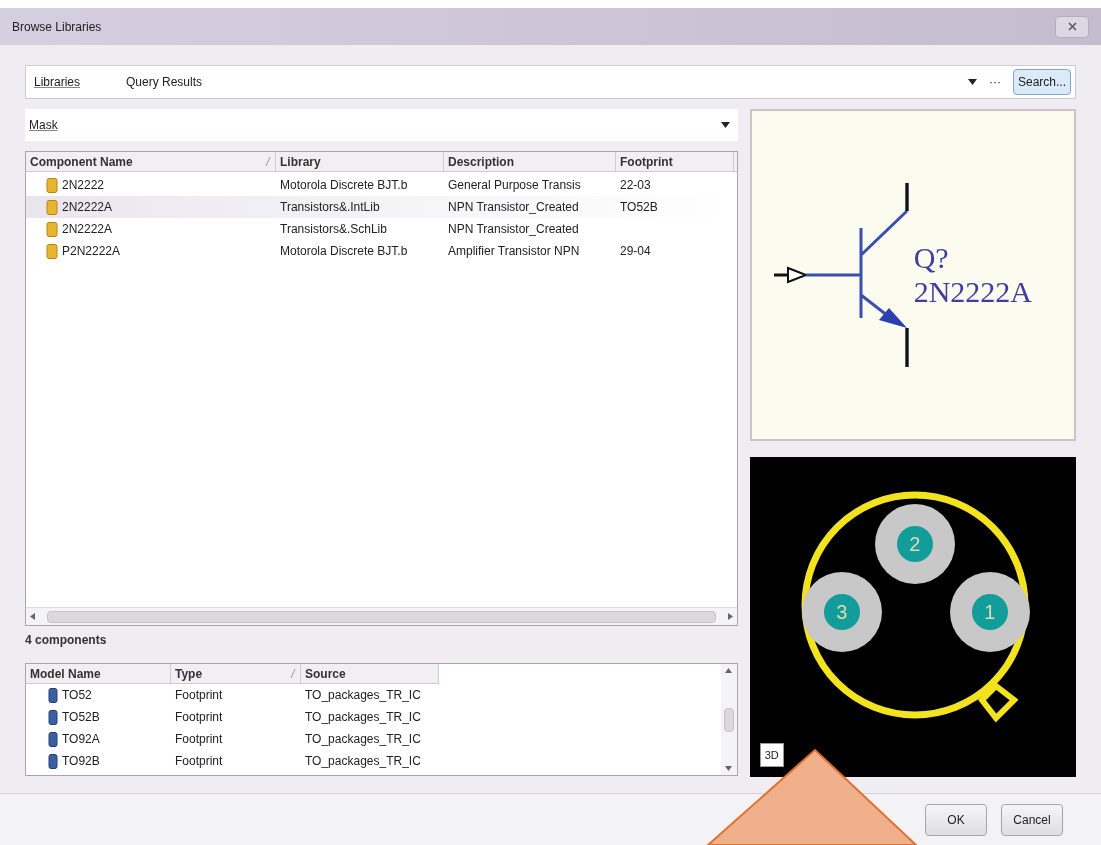  Describe the element at coordinates (66, 640) in the screenshot. I see `component-count: 4 components` at that location.